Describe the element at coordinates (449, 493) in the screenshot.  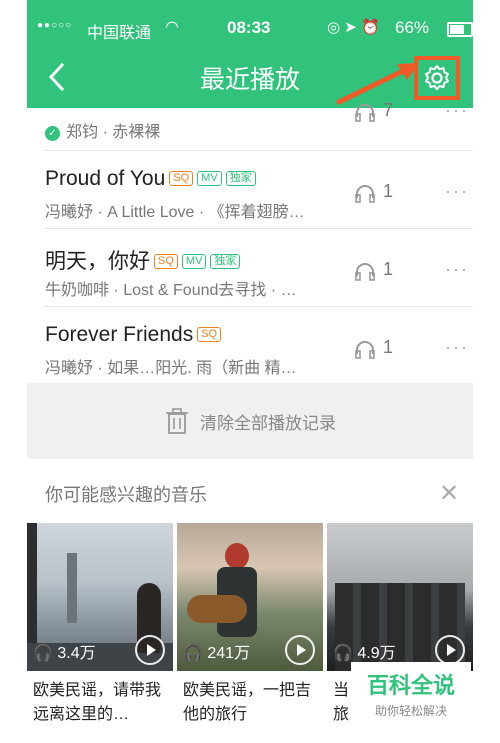
I see `close-icon: ✕` at that location.